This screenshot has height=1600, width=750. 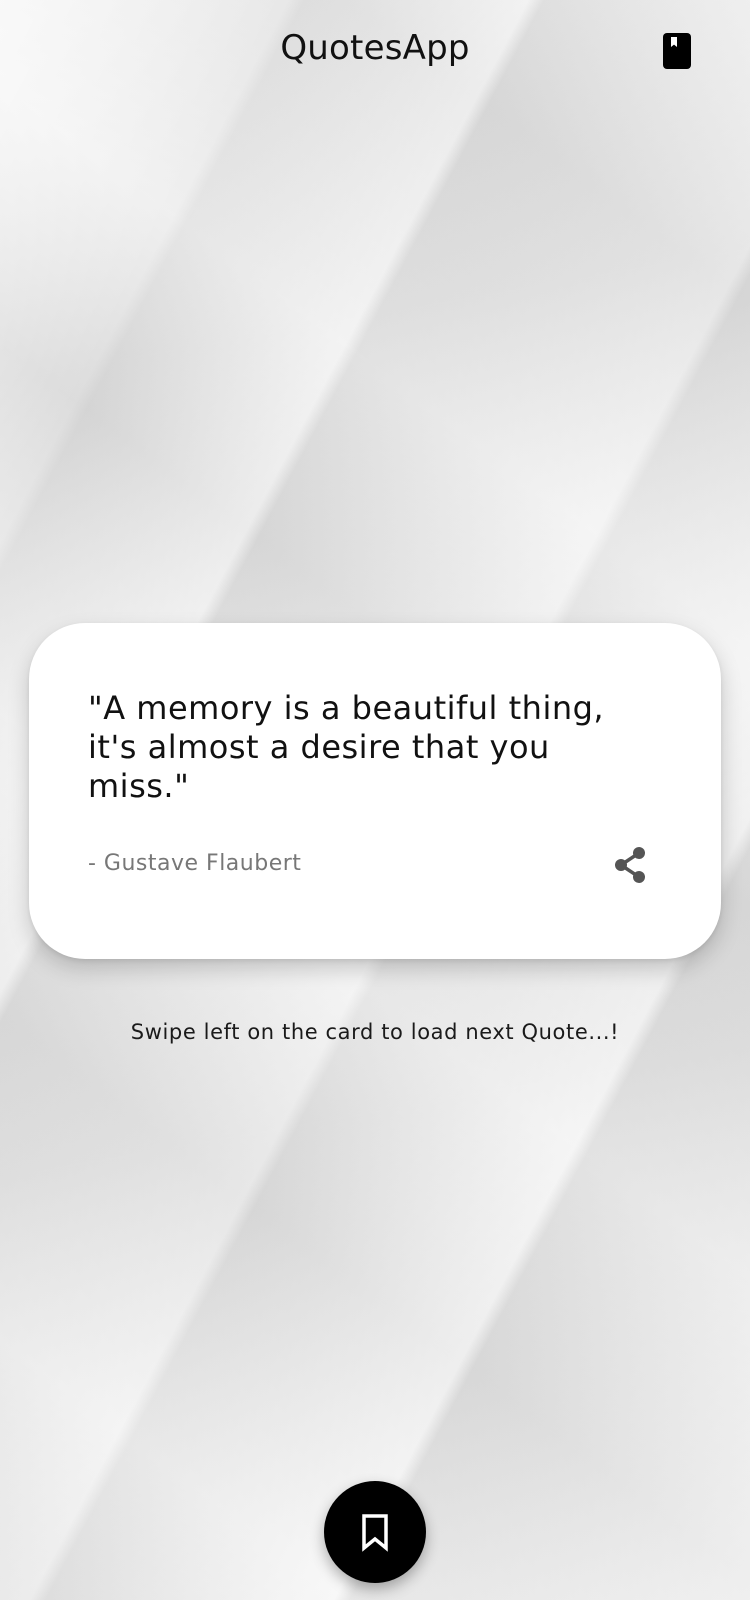 I want to click on book-icon, so click(x=677, y=51).